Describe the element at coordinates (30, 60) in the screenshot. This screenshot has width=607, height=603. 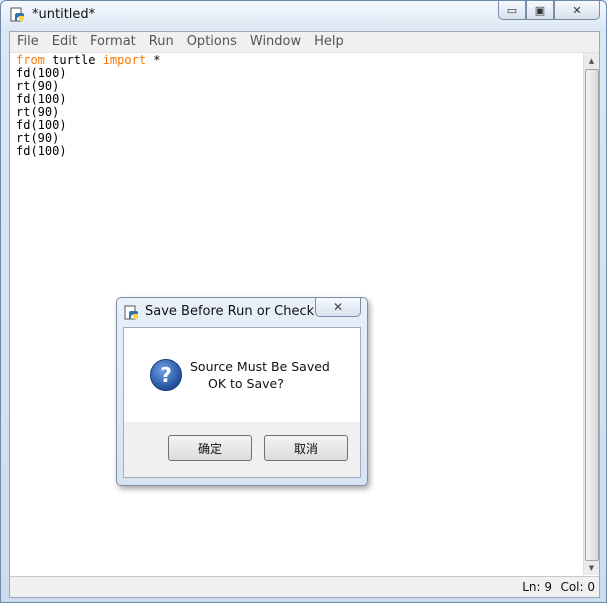
I see `code-keyword: from` at that location.